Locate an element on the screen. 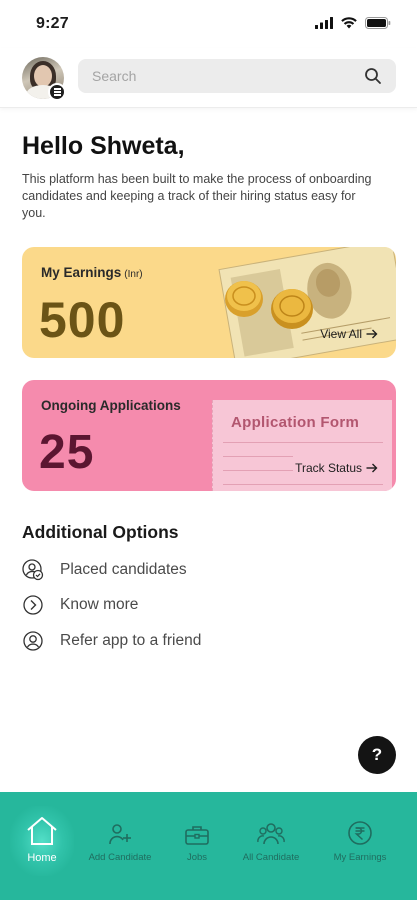 This screenshot has width=417, height=900. applications-title: Ongoing Applications is located at coordinates (111, 405).